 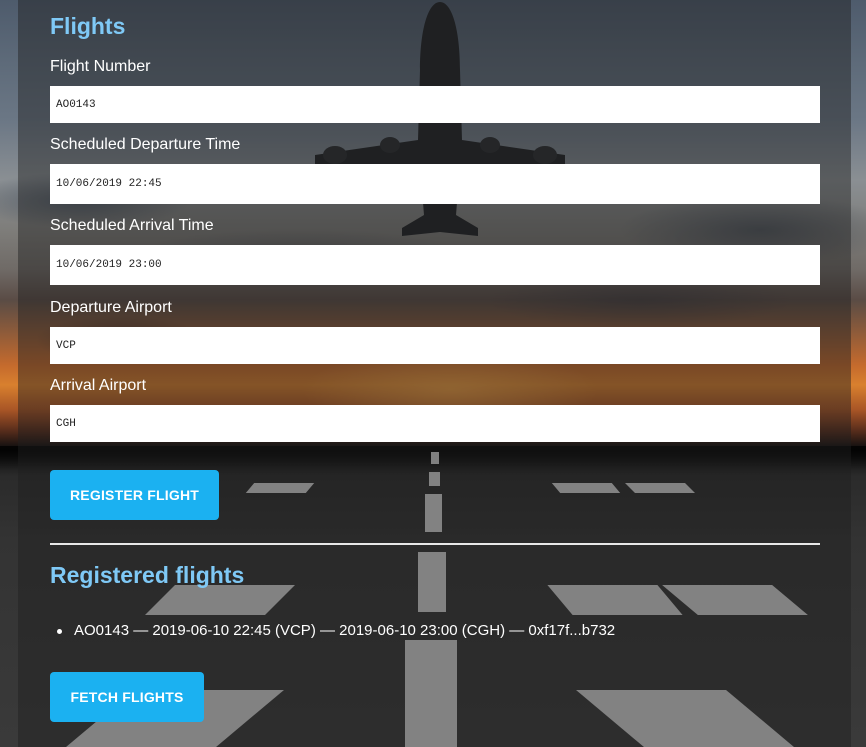 I want to click on fetch-flights-button: FETCH FLIGHTS, so click(x=127, y=697).